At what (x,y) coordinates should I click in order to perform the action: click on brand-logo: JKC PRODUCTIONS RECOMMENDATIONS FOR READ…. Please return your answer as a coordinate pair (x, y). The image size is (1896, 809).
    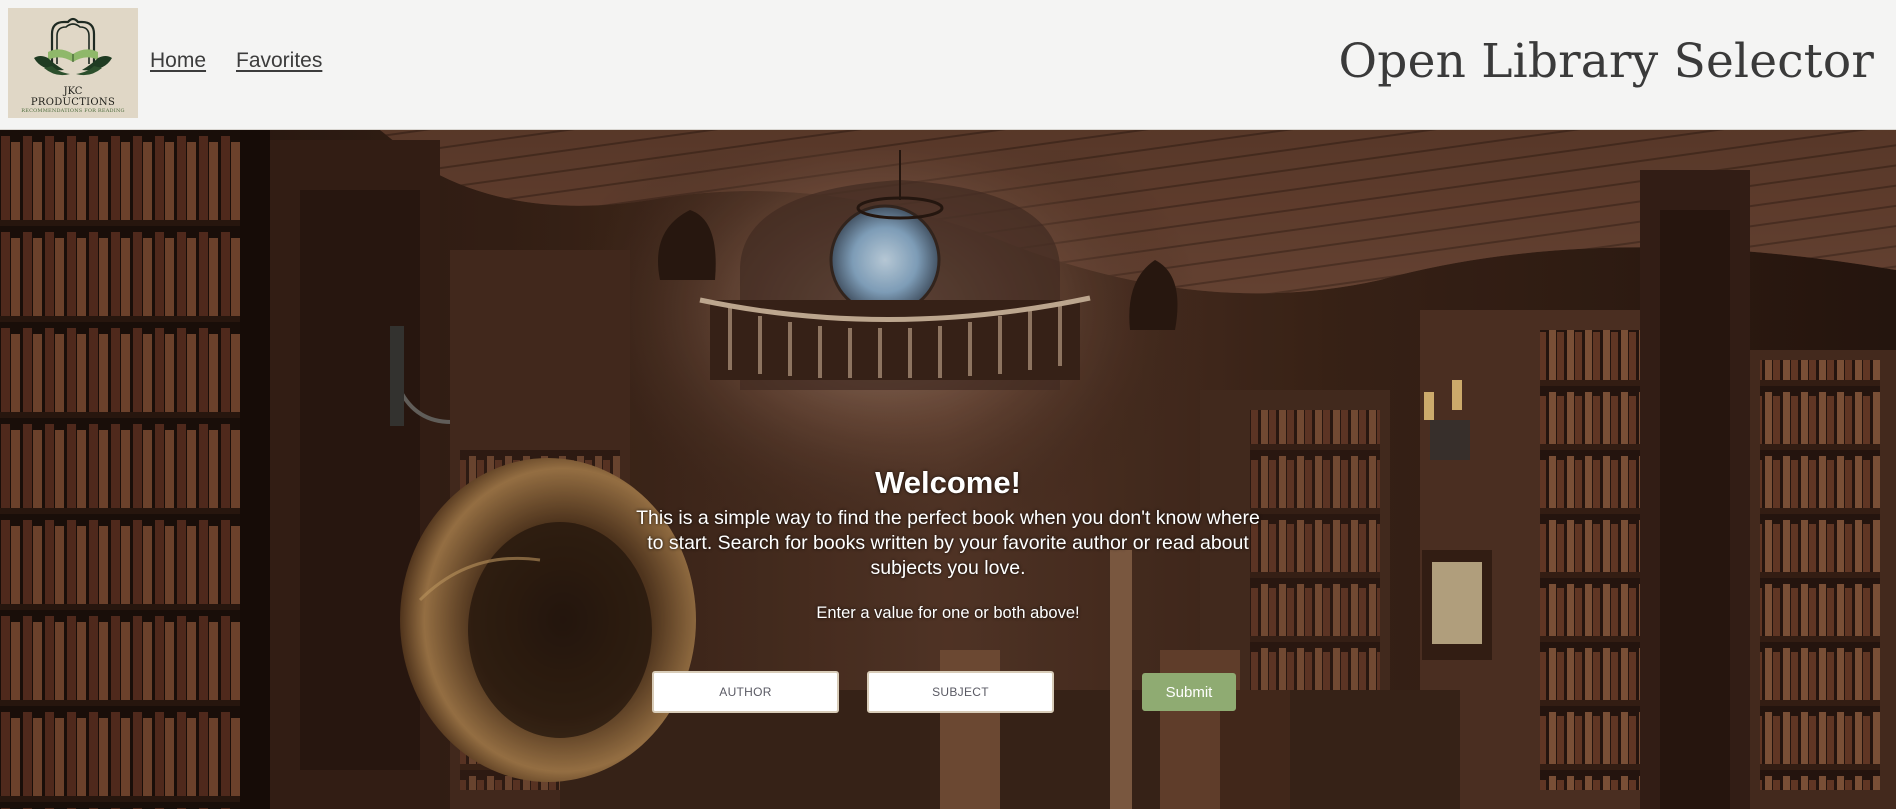
    Looking at the image, I should click on (73, 63).